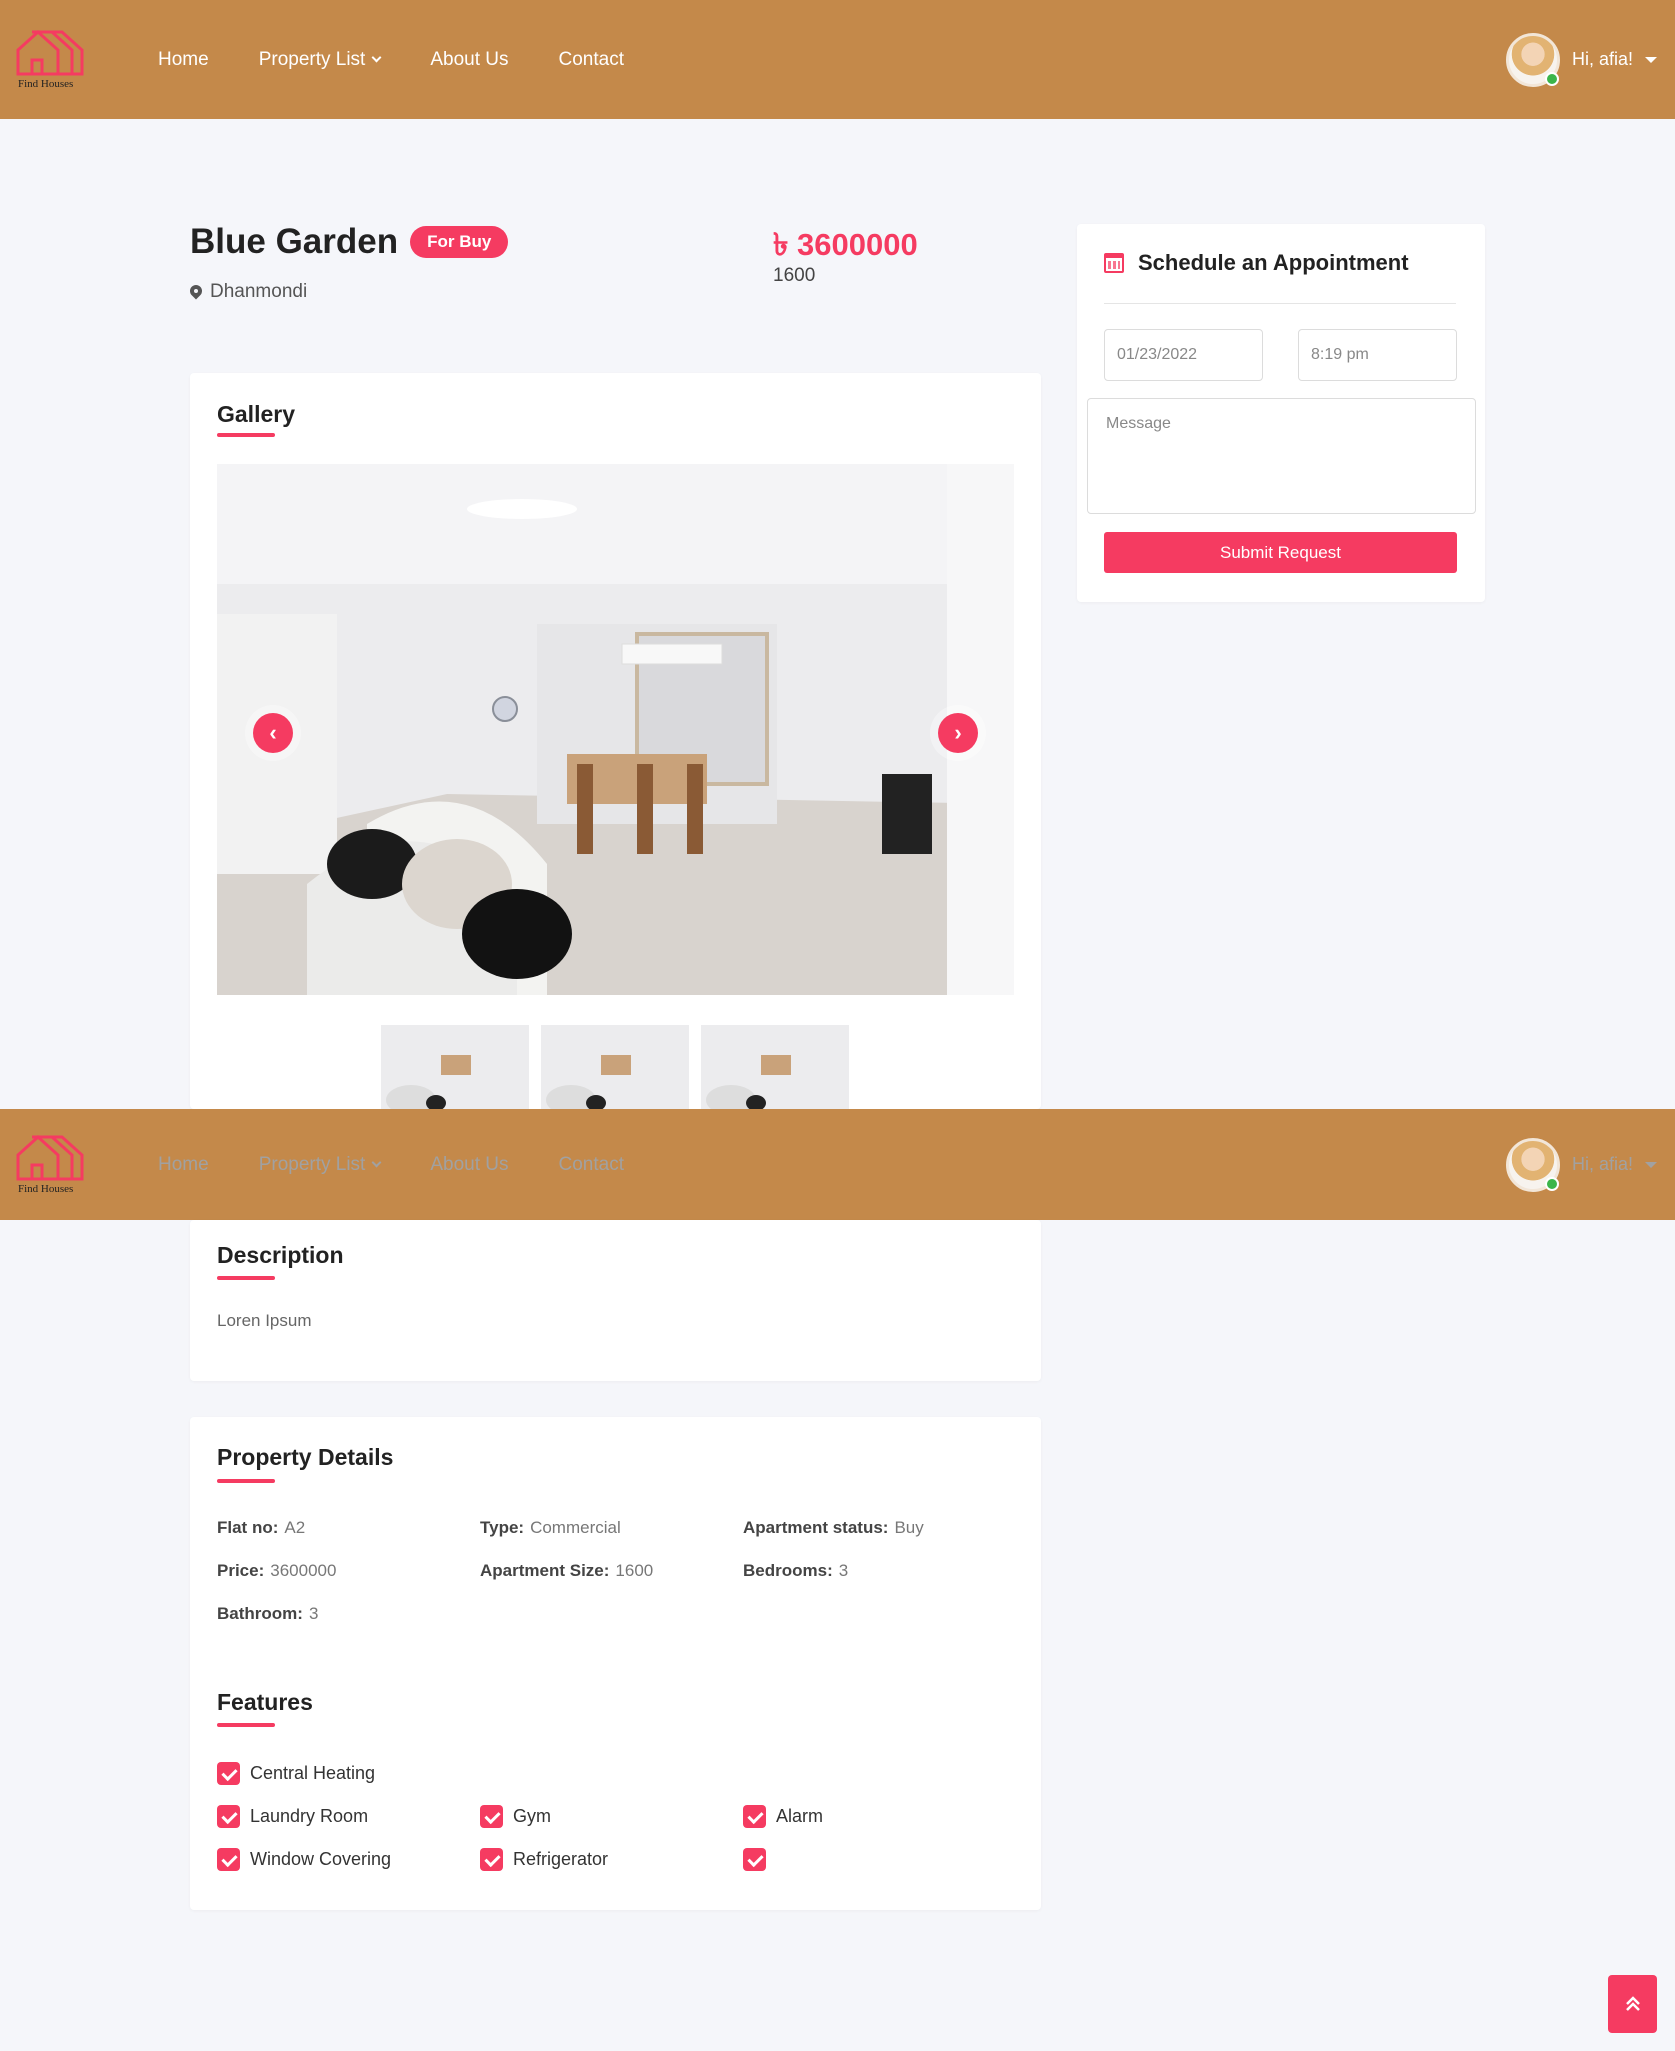  I want to click on feature-item: Central Heating, so click(296, 1773).